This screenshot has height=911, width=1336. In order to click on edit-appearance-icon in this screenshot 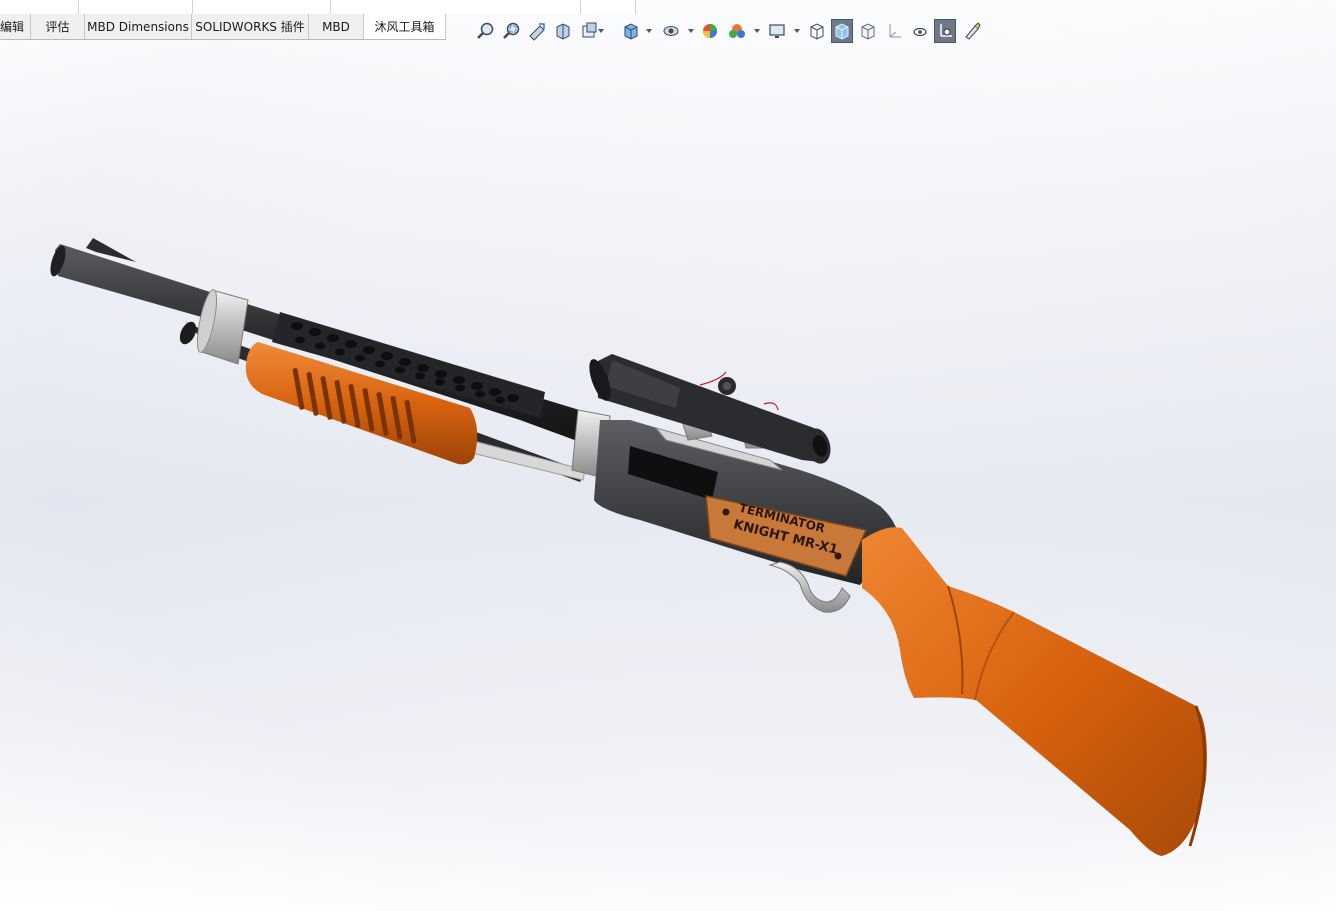, I will do `click(711, 31)`.